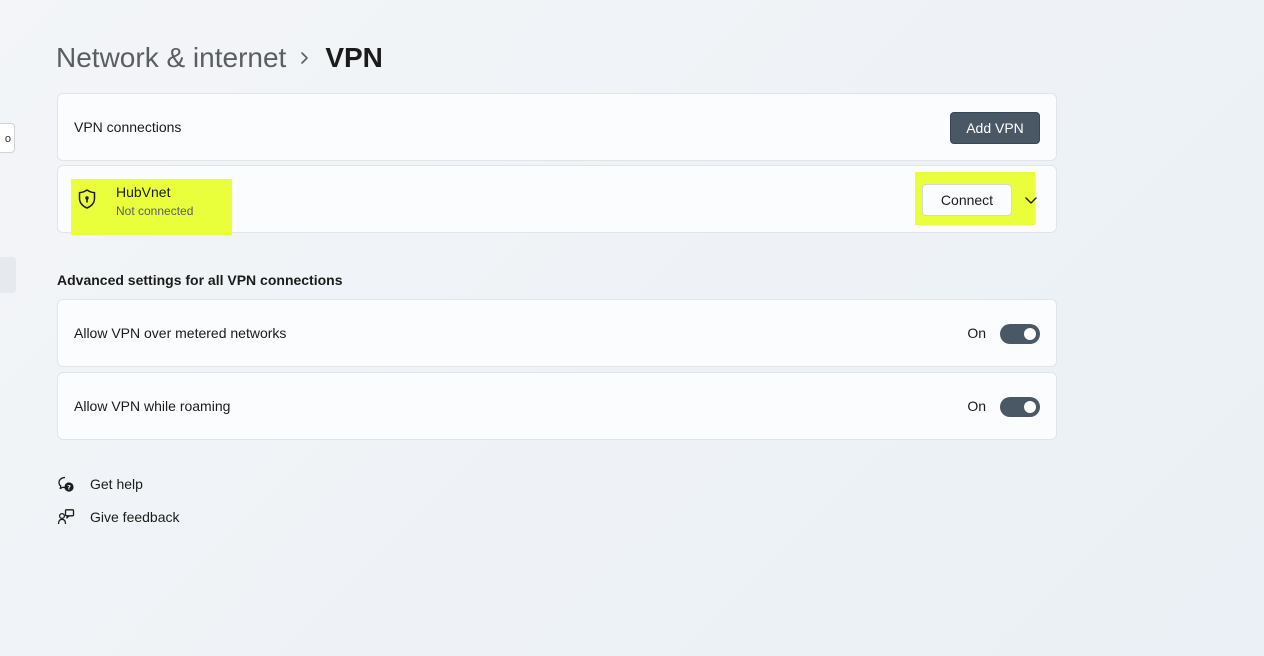  Describe the element at coordinates (976, 333) in the screenshot. I see `metered-networks-state: On` at that location.